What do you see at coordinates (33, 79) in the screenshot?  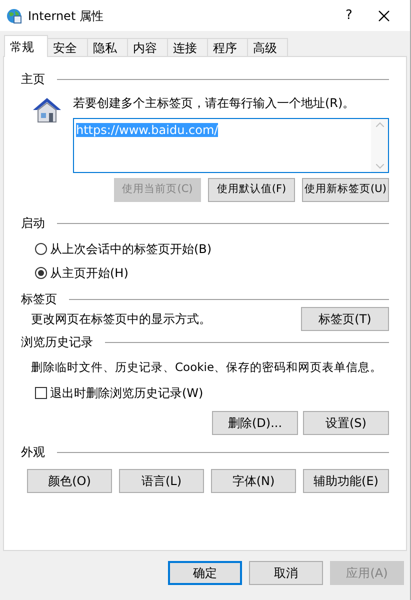 I see `section-heading: 主页` at bounding box center [33, 79].